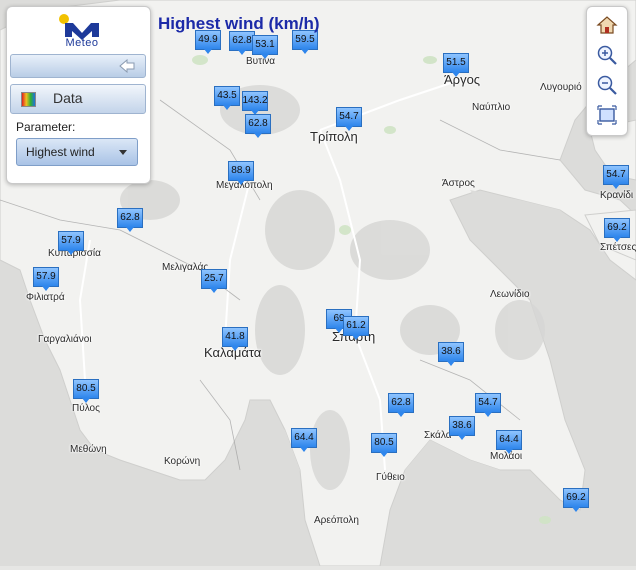 The width and height of the screenshot is (636, 570). What do you see at coordinates (561, 87) in the screenshot?
I see `place-label: Λυγουριό` at bounding box center [561, 87].